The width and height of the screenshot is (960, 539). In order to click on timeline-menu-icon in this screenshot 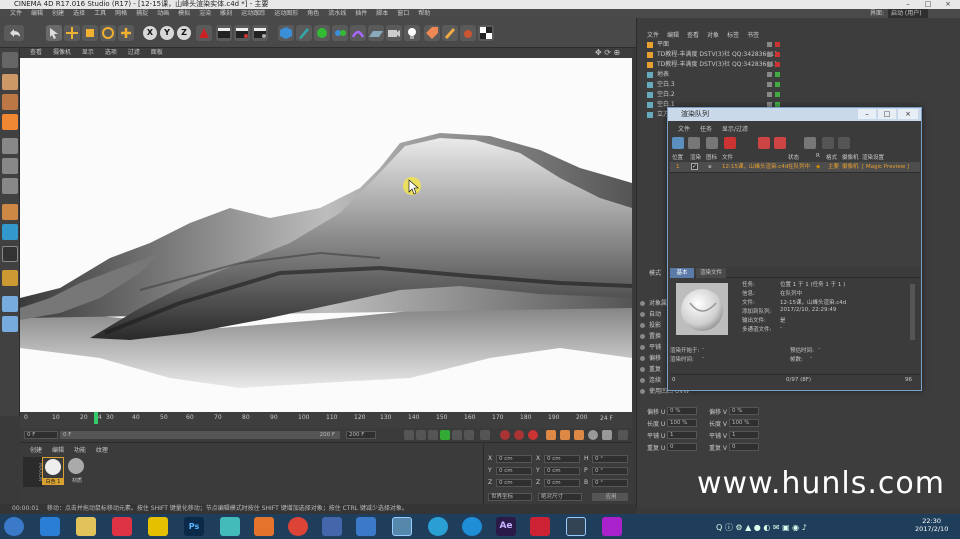, I will do `click(623, 435)`.